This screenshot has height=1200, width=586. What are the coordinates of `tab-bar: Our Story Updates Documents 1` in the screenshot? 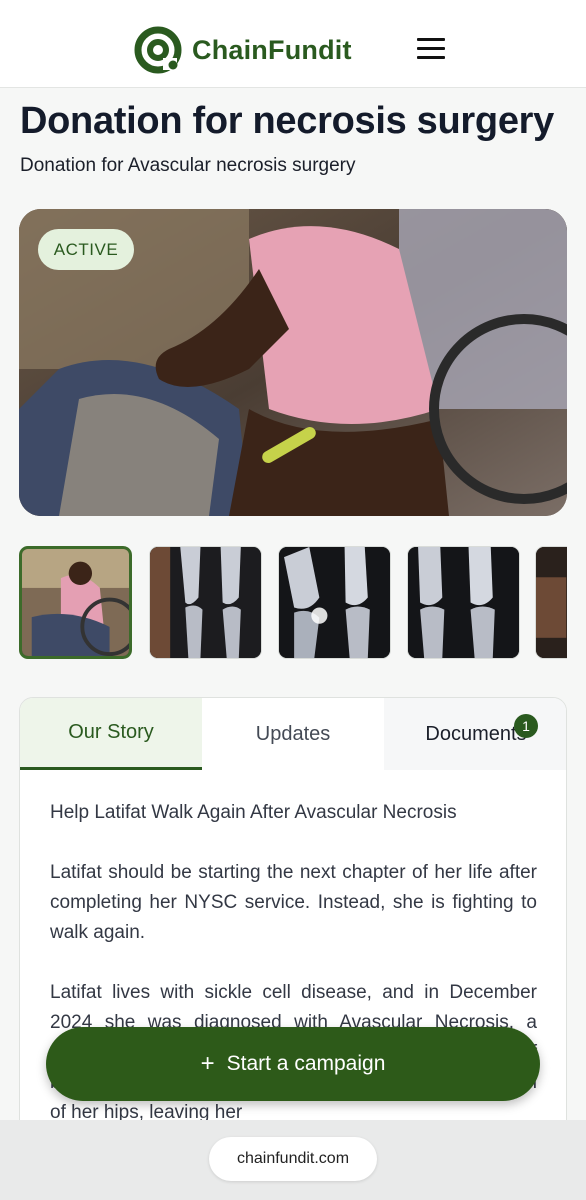 It's located at (293, 734).